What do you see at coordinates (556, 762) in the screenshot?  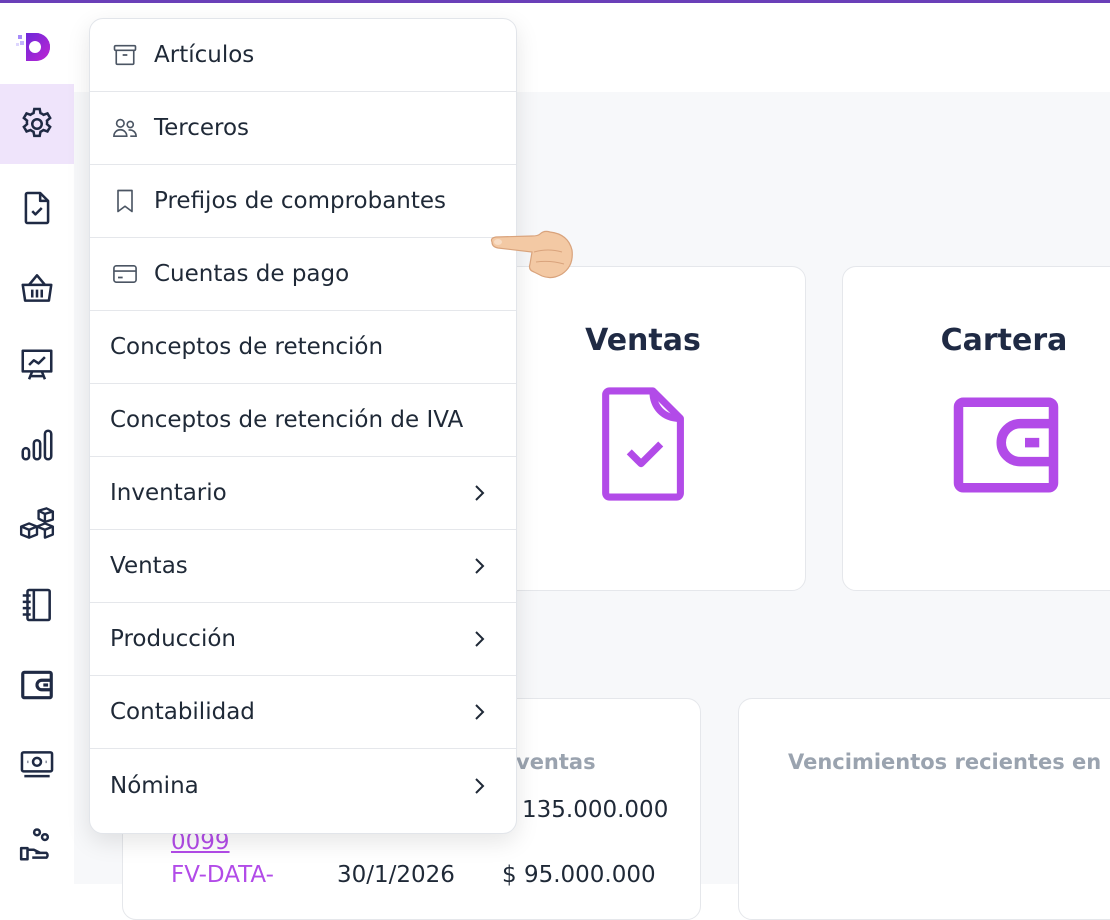 I see `ventas-panel-title: ventas` at bounding box center [556, 762].